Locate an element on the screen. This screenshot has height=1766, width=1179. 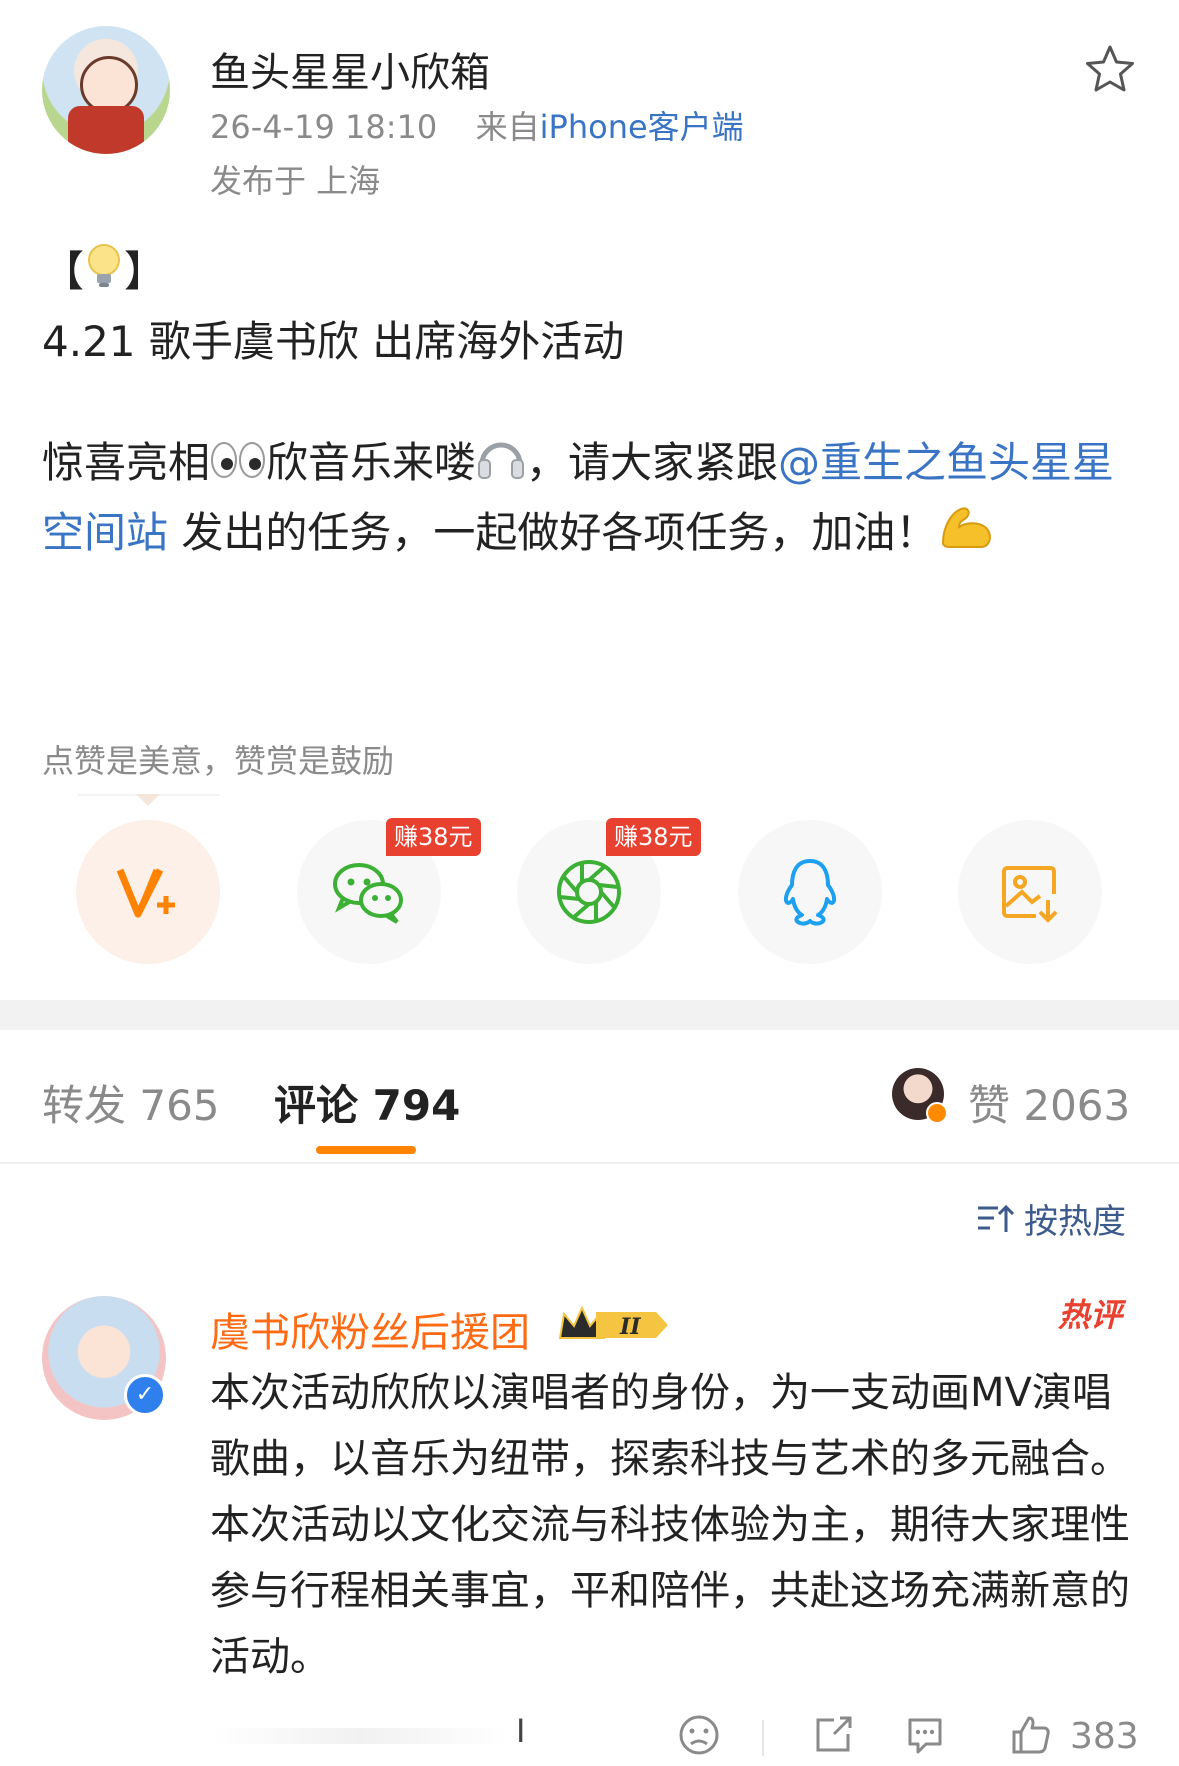
post-time: 26-4-19 18:10 is located at coordinates (324, 127).